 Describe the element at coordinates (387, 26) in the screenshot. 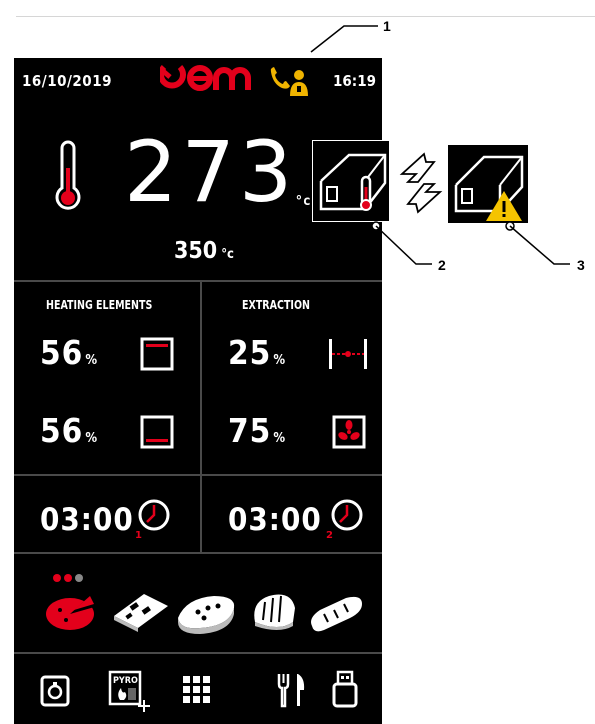

I see `callout-1-label: 1` at that location.